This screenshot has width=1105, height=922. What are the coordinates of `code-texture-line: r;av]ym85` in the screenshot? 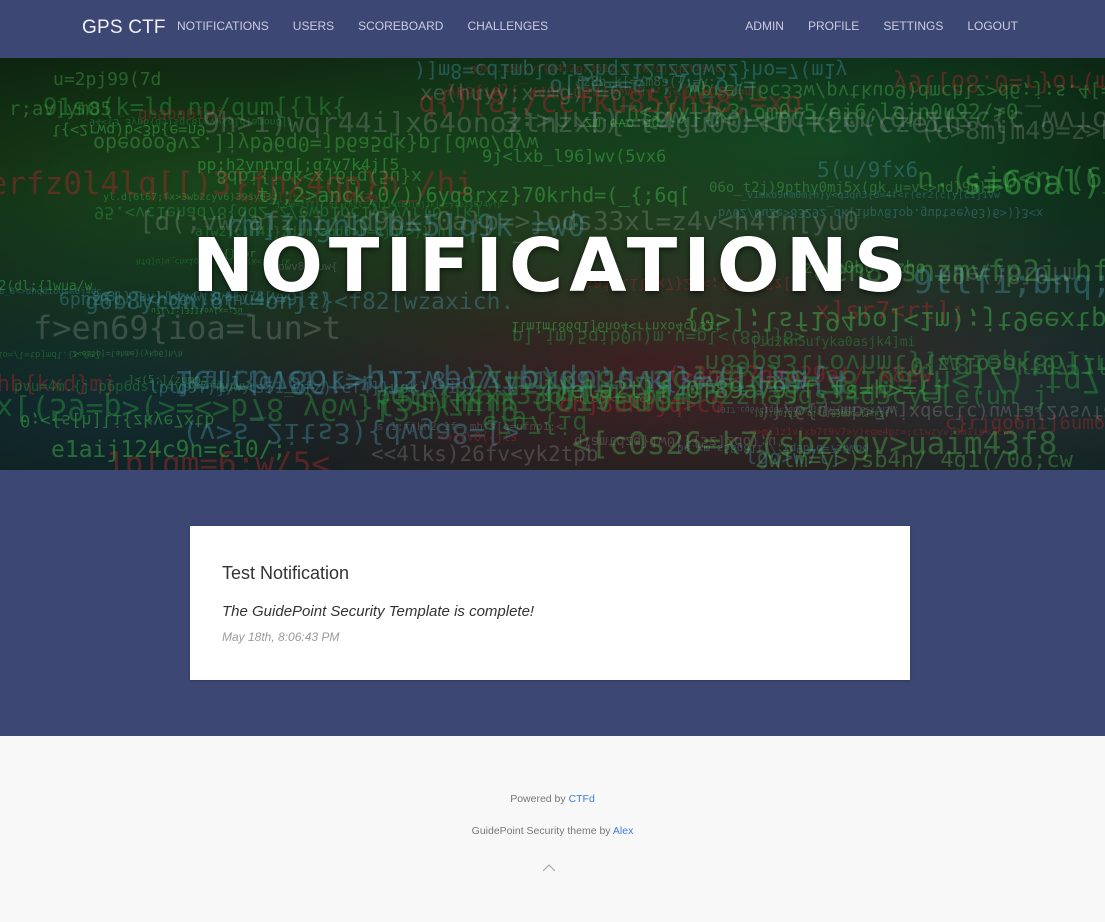 It's located at (60, 109).